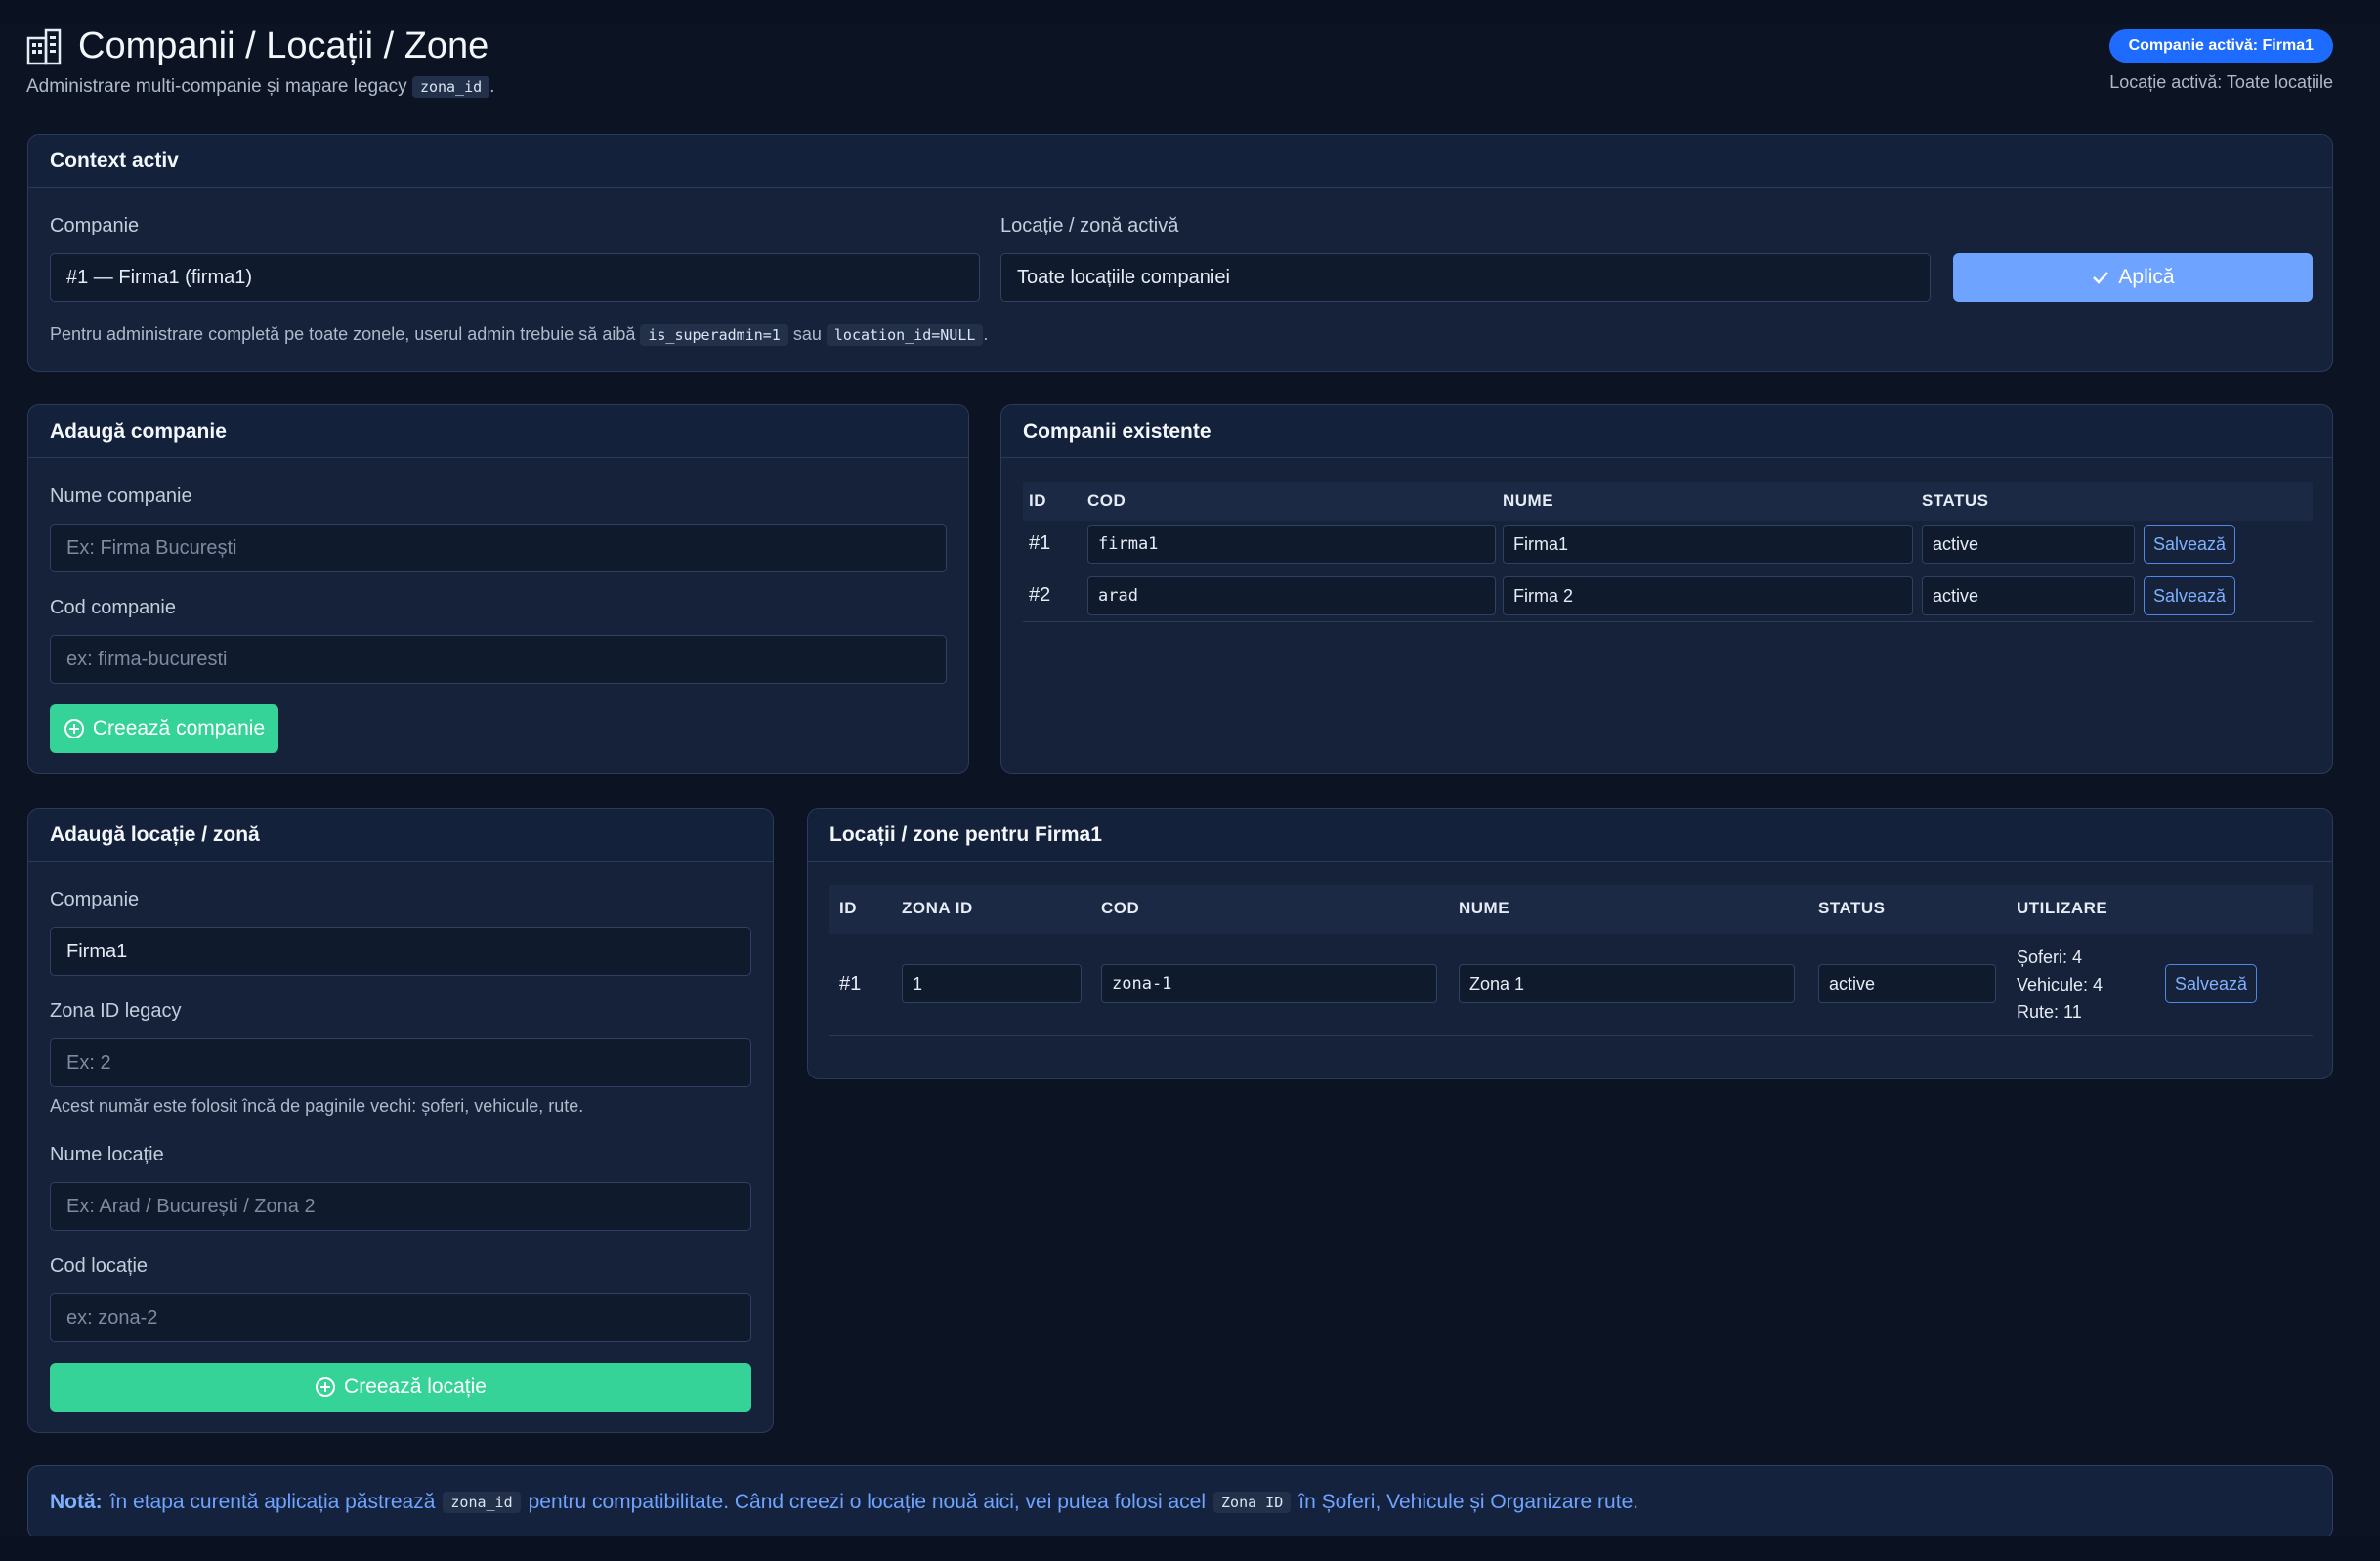  I want to click on location-usage: Șoferi: 4 Vehicule: 4 Rute: 11, so click(2060, 985).